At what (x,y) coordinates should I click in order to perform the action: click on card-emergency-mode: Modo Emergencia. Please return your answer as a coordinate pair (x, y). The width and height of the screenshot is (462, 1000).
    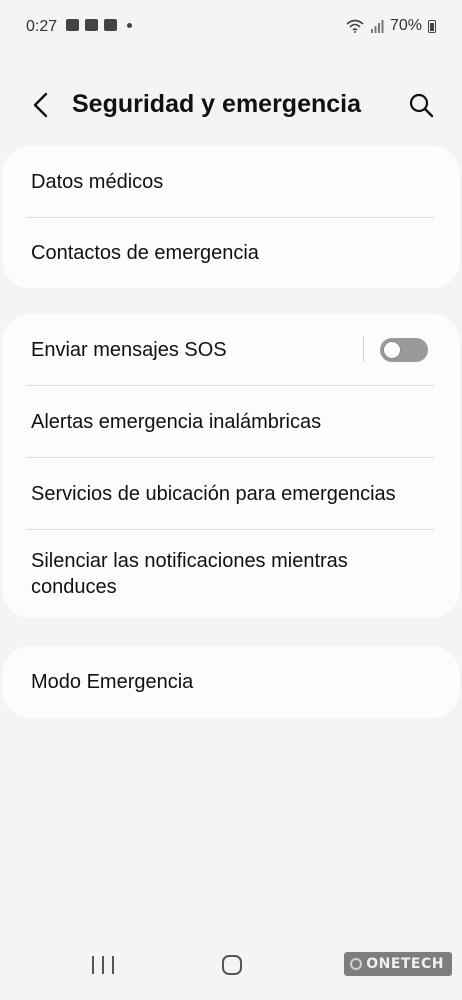
    Looking at the image, I should click on (231, 682).